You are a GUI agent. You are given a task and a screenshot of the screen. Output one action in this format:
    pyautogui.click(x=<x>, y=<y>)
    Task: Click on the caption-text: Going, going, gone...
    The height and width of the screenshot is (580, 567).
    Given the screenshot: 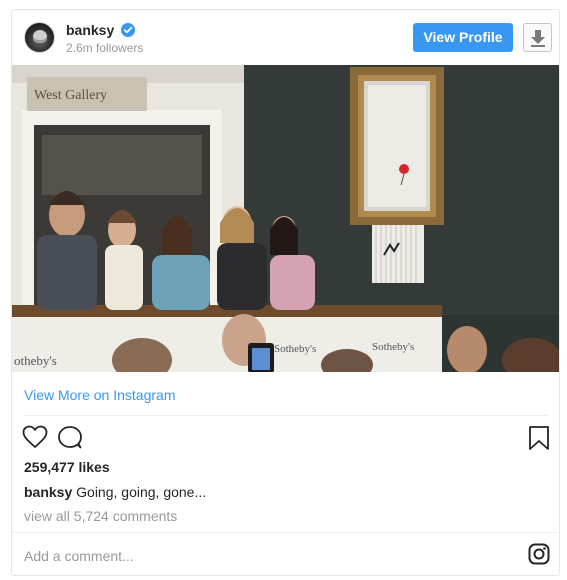 What is the action you would take?
    pyautogui.click(x=141, y=492)
    